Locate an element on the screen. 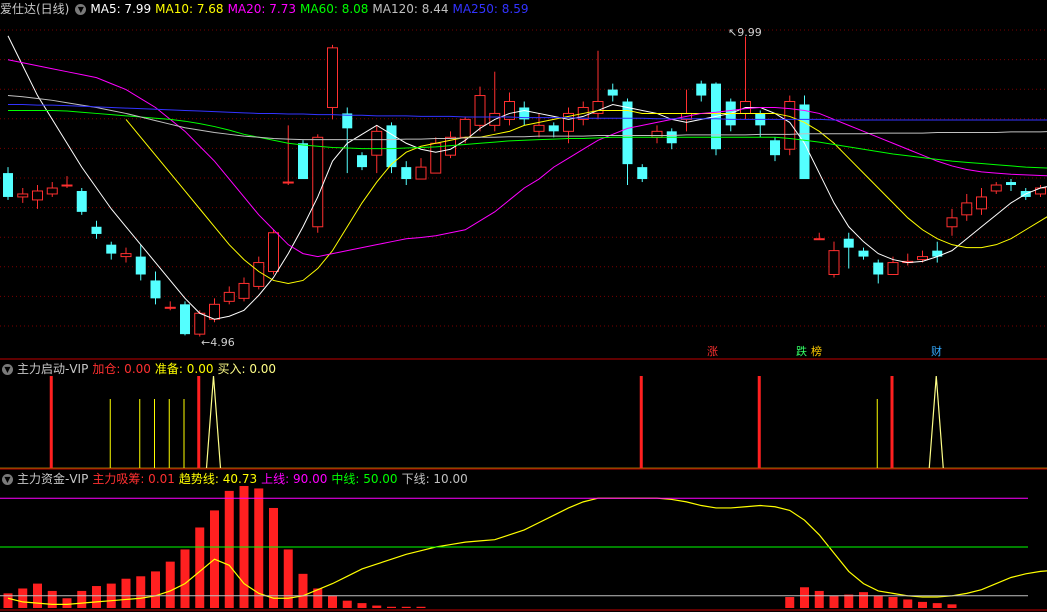 This screenshot has width=1047, height=612. badge-limit-down: 跌 is located at coordinates (801, 351).